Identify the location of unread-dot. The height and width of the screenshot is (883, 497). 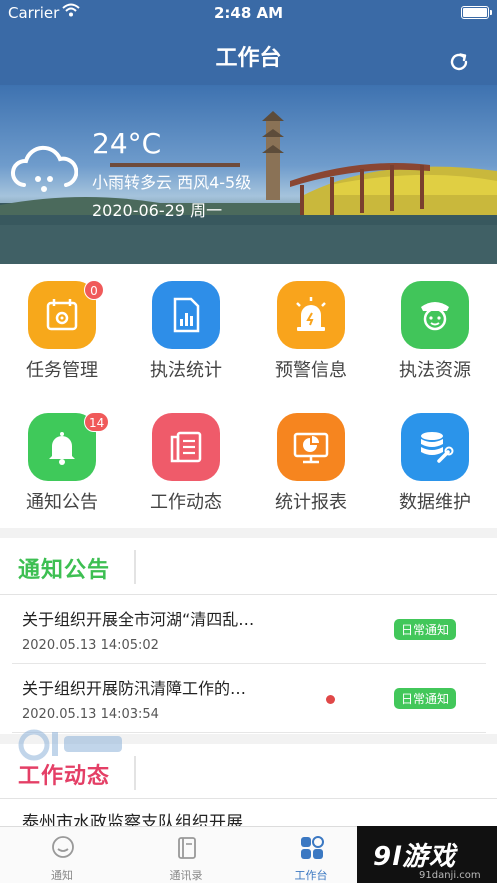
(330, 699).